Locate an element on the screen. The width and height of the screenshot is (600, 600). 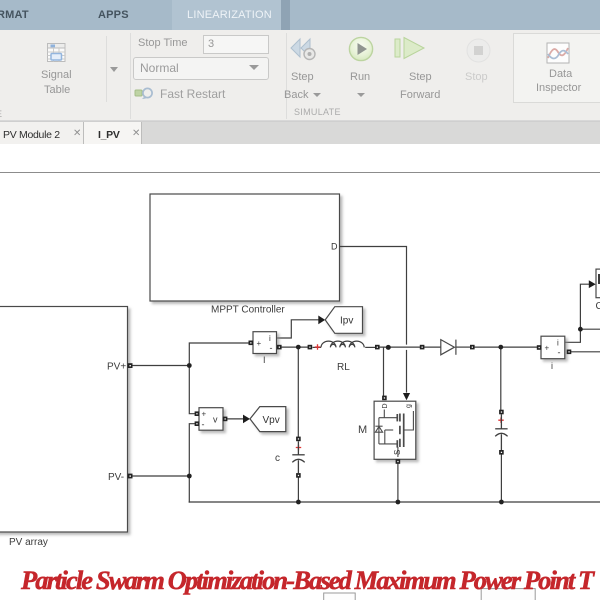
svg-text: PV+ is located at coordinates (116, 367).